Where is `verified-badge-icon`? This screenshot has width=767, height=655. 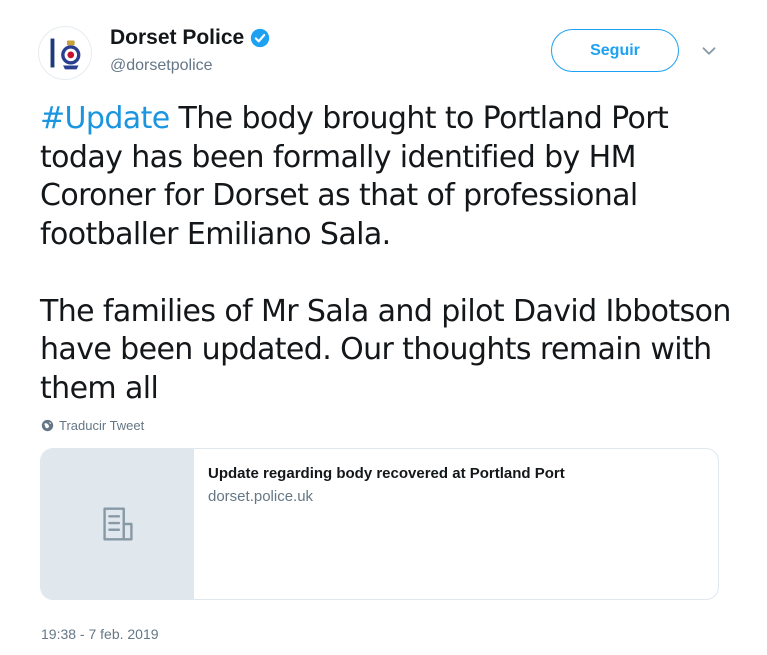
verified-badge-icon is located at coordinates (260, 38).